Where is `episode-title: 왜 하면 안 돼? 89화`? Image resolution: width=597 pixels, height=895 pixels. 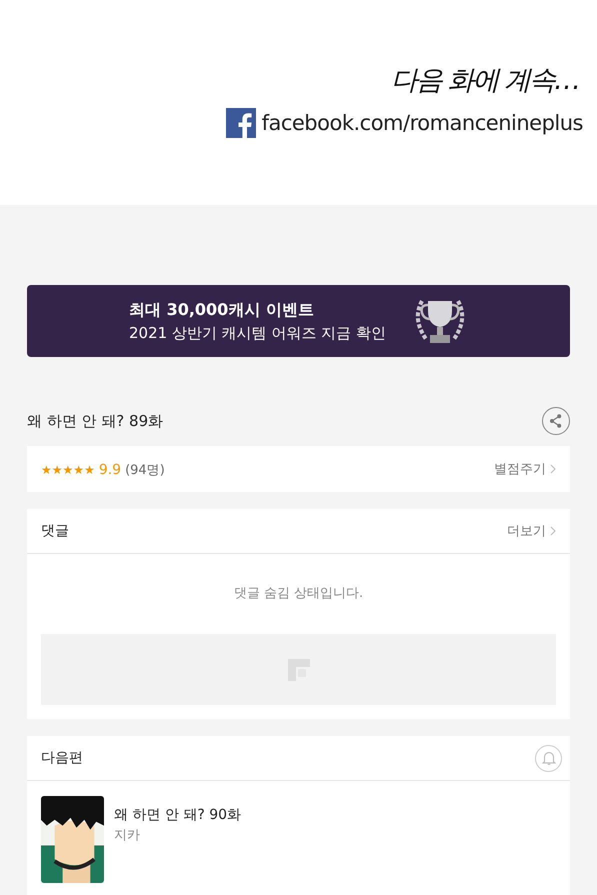 episode-title: 왜 하면 안 돼? 89화 is located at coordinates (95, 421).